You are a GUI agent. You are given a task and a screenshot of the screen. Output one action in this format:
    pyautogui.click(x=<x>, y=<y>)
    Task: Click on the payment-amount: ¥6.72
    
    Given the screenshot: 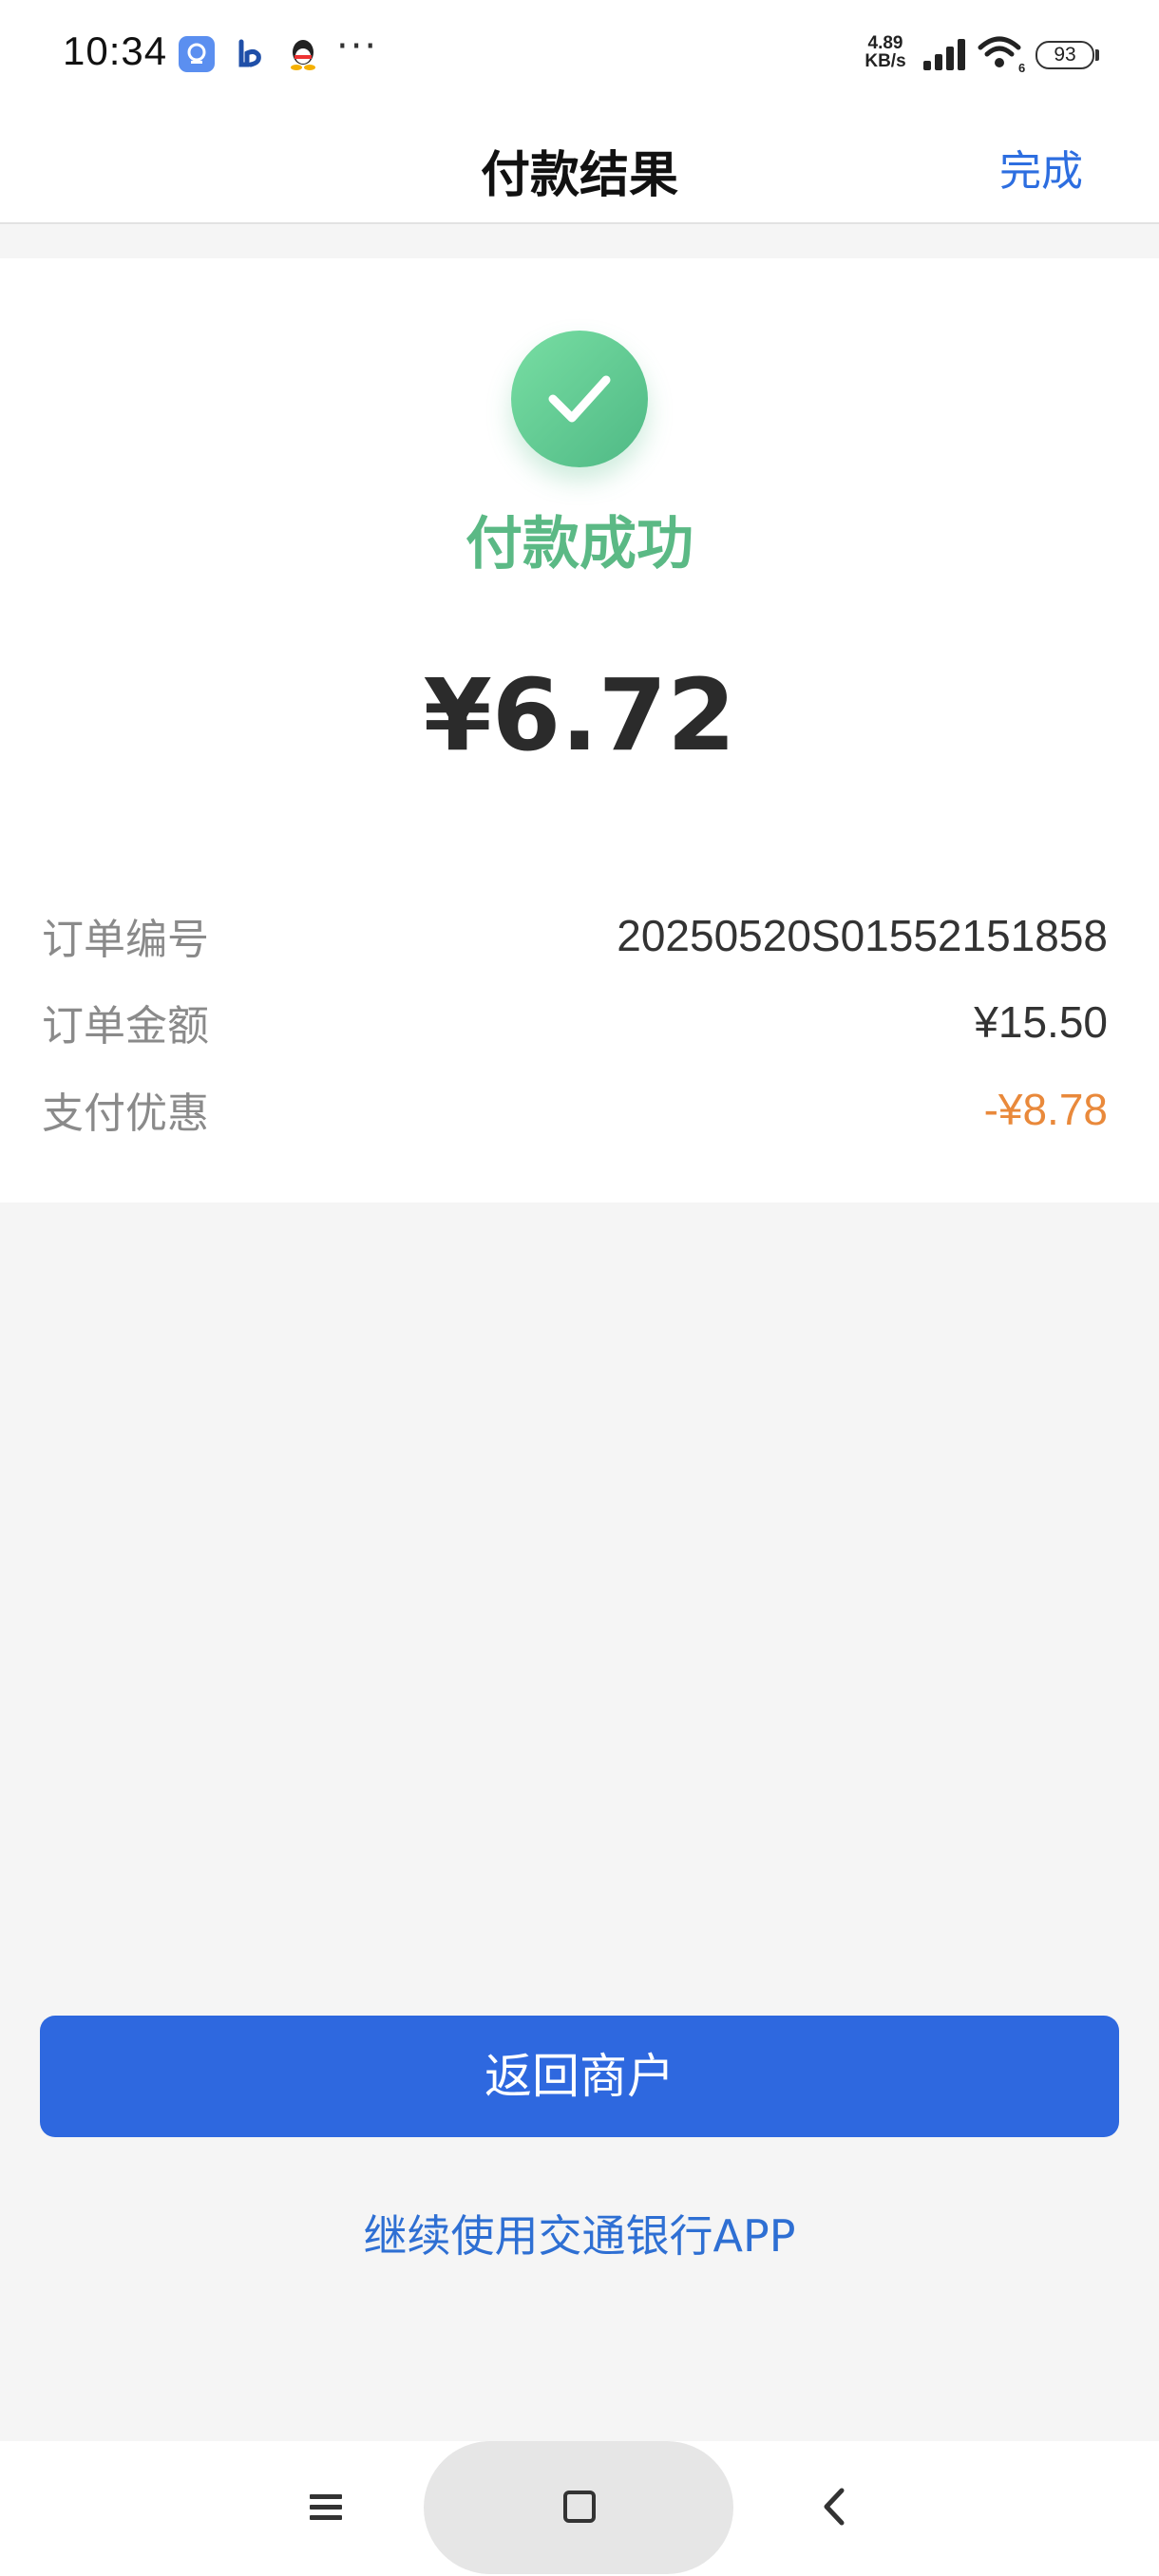 What is the action you would take?
    pyautogui.click(x=579, y=715)
    